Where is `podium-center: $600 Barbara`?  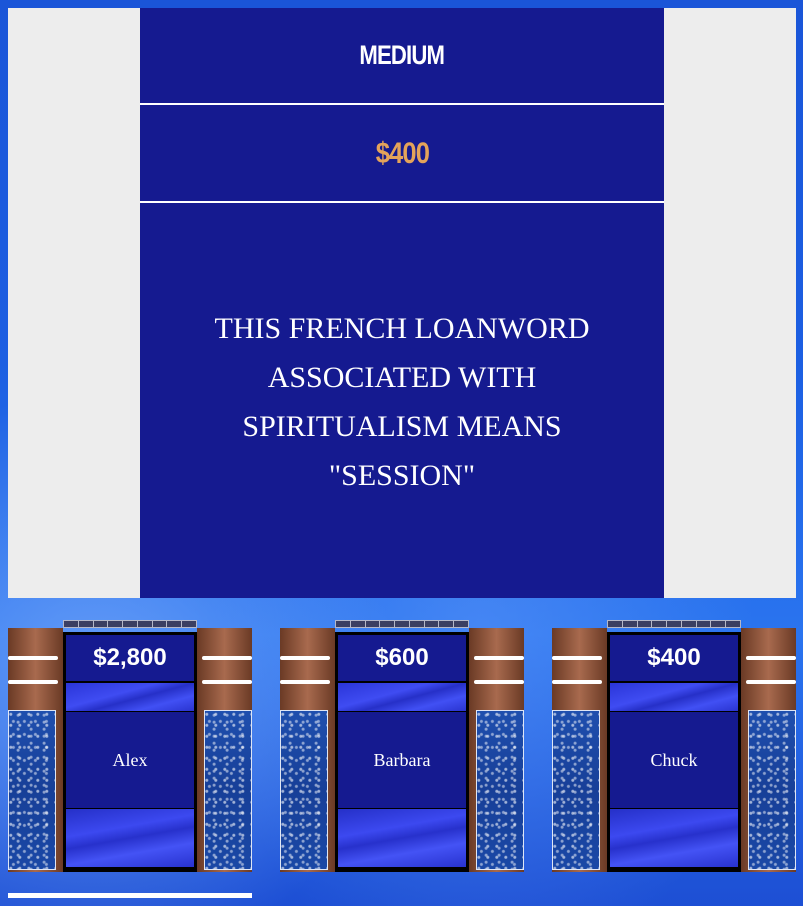
podium-center: $600 Barbara is located at coordinates (402, 752).